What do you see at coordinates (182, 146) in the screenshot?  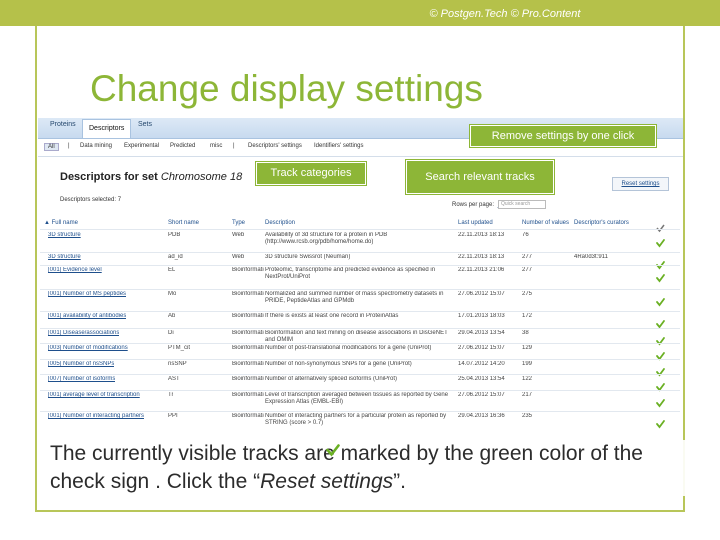 I see `filter-predicted: Predicted` at bounding box center [182, 146].